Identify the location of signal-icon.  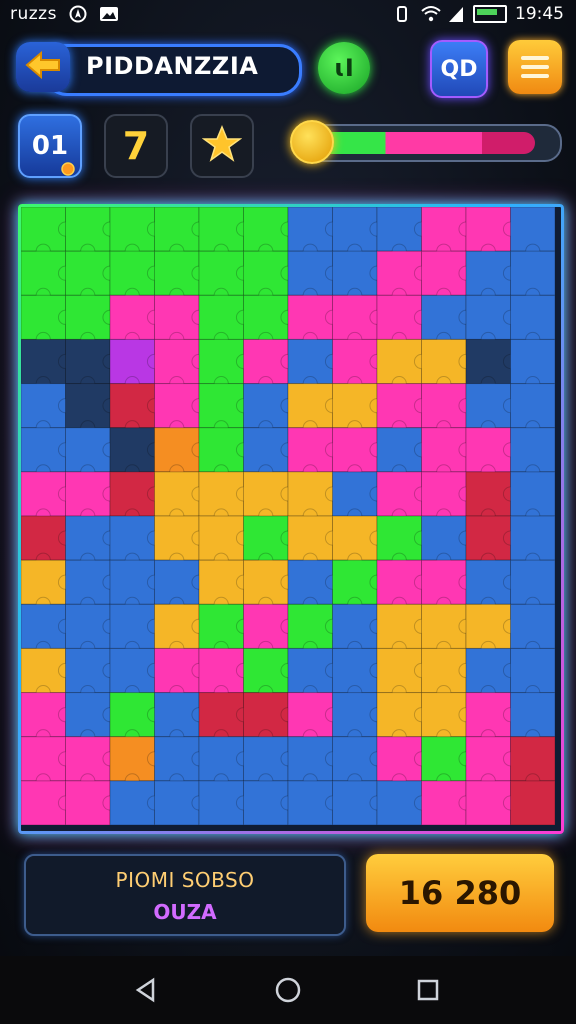
(456, 14).